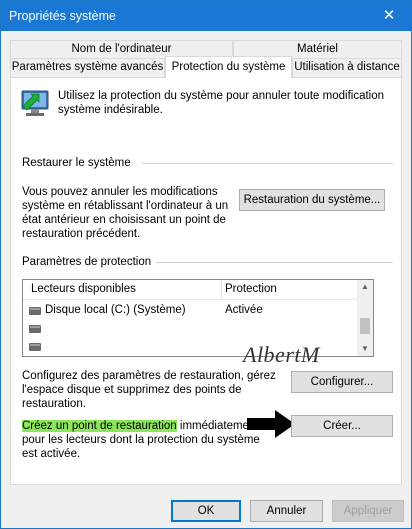 The image size is (412, 529). Describe the element at coordinates (54, 404) in the screenshot. I see `configure-text-line3: restauration.` at that location.